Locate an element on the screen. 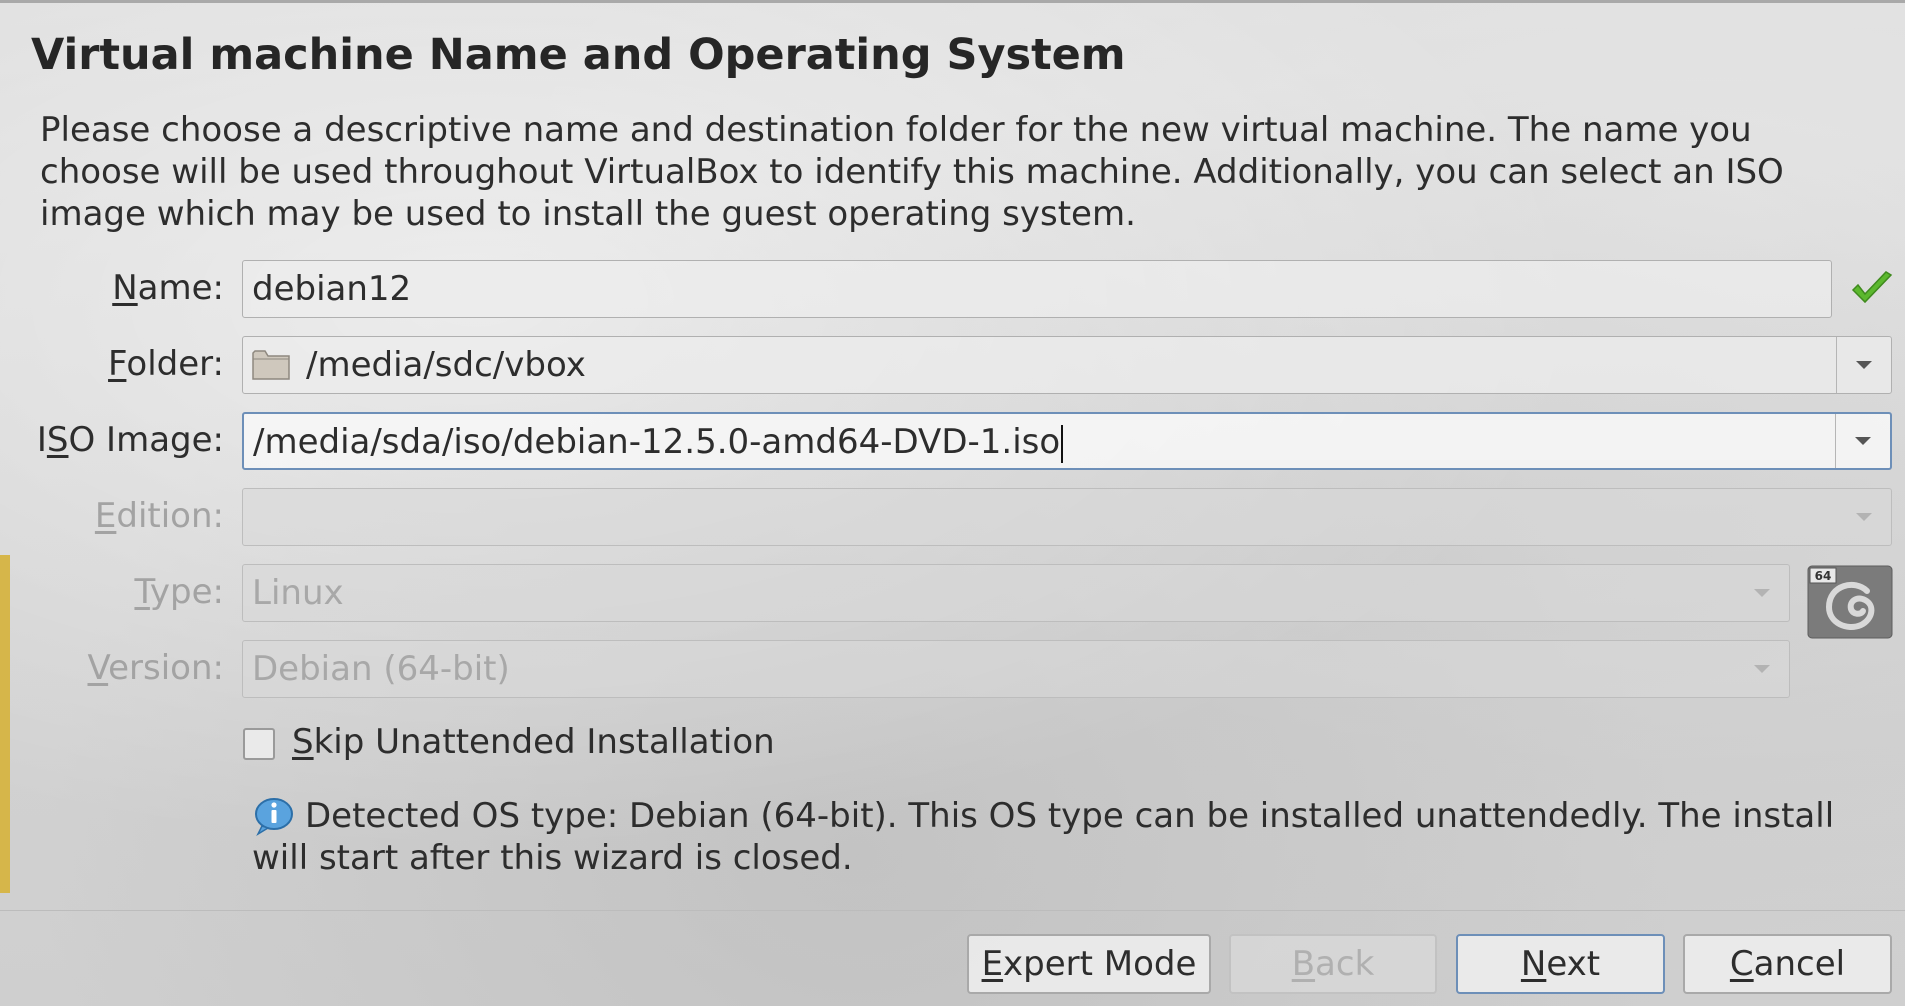 This screenshot has width=1905, height=1006. skip-unattended-label: Skip Unattended Installation is located at coordinates (533, 742).